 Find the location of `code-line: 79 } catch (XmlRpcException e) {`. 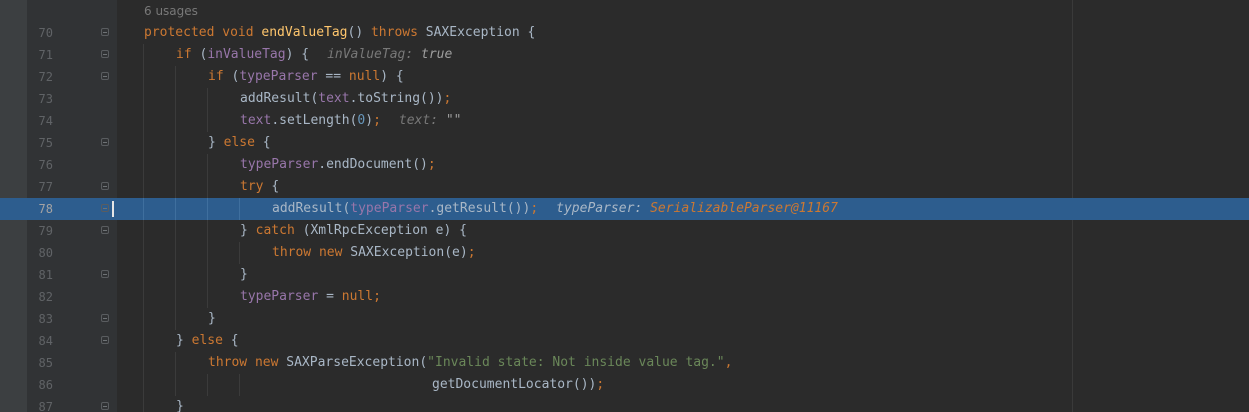

code-line: 79 } catch (XmlRpcException e) { is located at coordinates (624, 231).